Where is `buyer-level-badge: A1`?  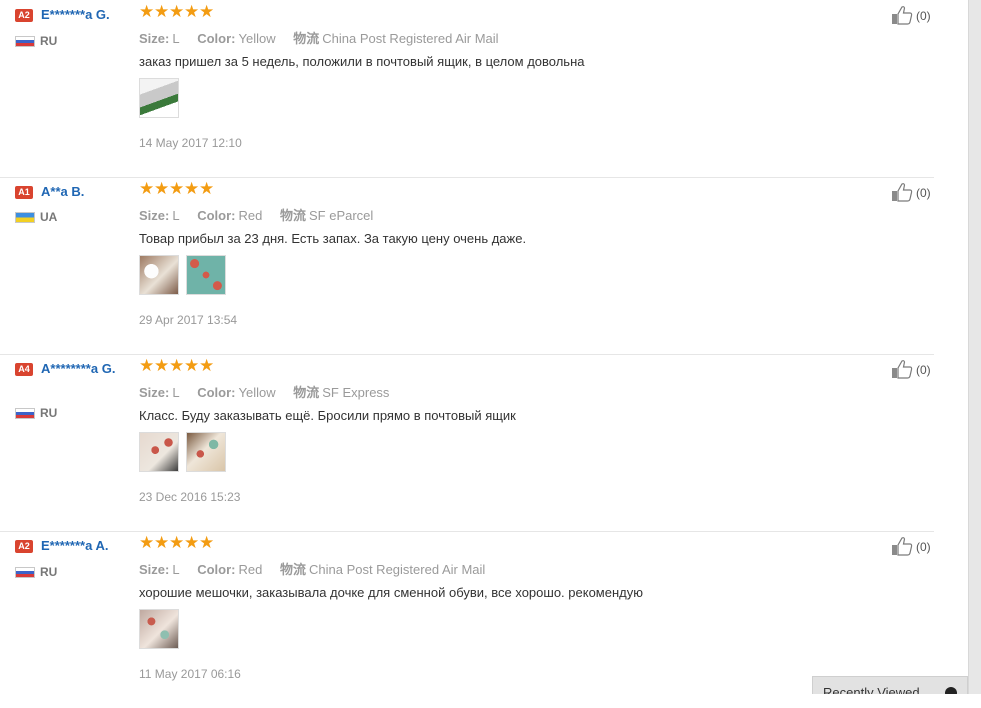 buyer-level-badge: A1 is located at coordinates (24, 192).